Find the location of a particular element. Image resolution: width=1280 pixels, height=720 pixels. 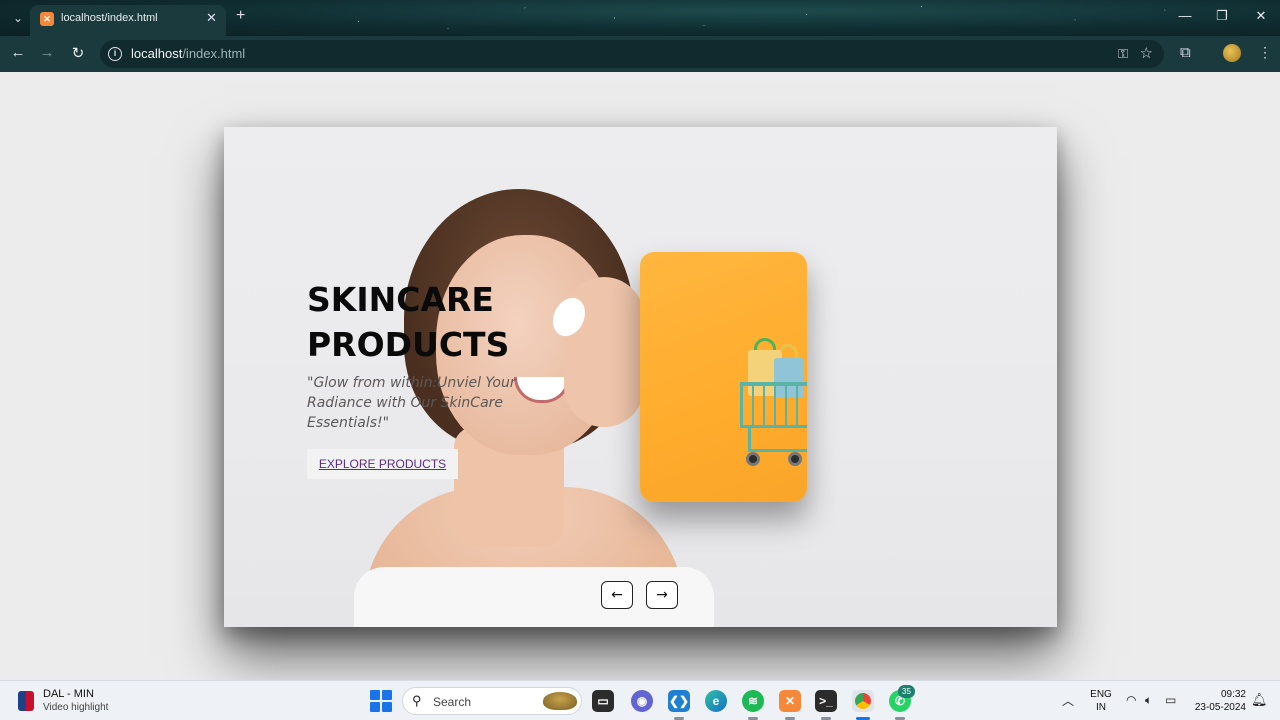

close-window-button: ✕ is located at coordinates (1261, 16).